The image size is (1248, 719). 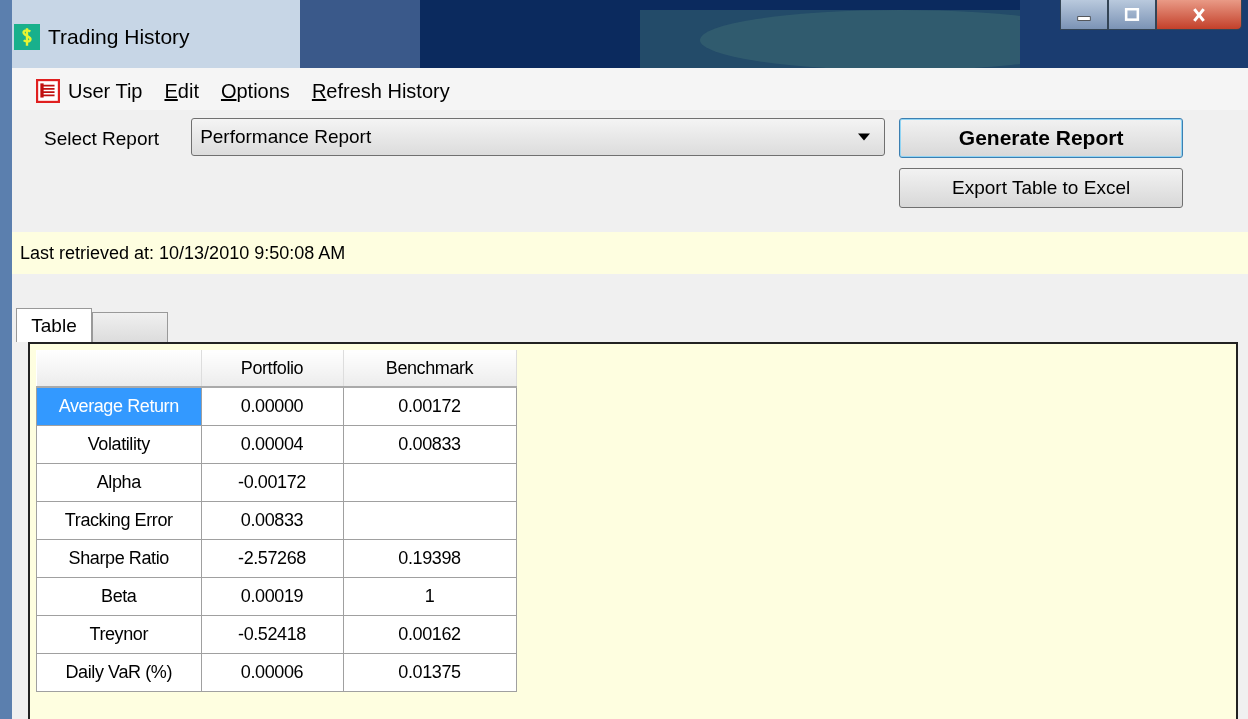 I want to click on table-cell: 0.00172, so click(x=429, y=406).